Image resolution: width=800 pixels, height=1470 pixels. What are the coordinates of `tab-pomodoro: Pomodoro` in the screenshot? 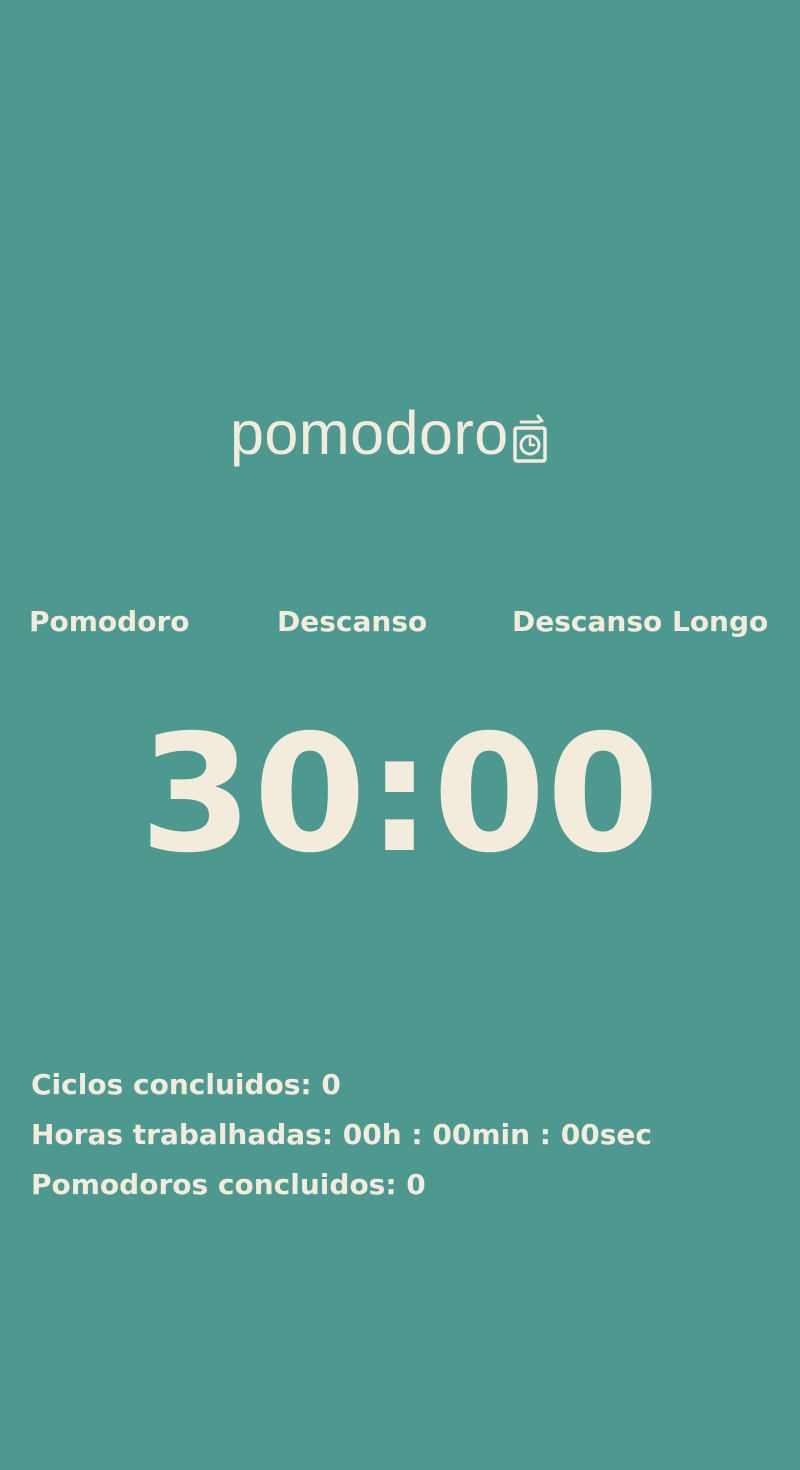 It's located at (109, 622).